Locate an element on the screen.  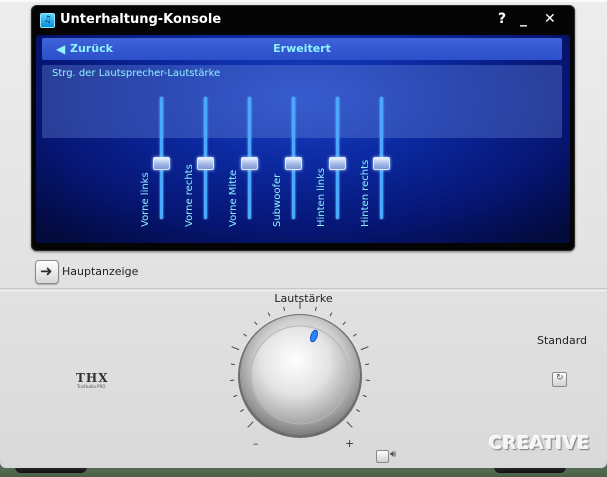
volume-plus: + is located at coordinates (350, 443).